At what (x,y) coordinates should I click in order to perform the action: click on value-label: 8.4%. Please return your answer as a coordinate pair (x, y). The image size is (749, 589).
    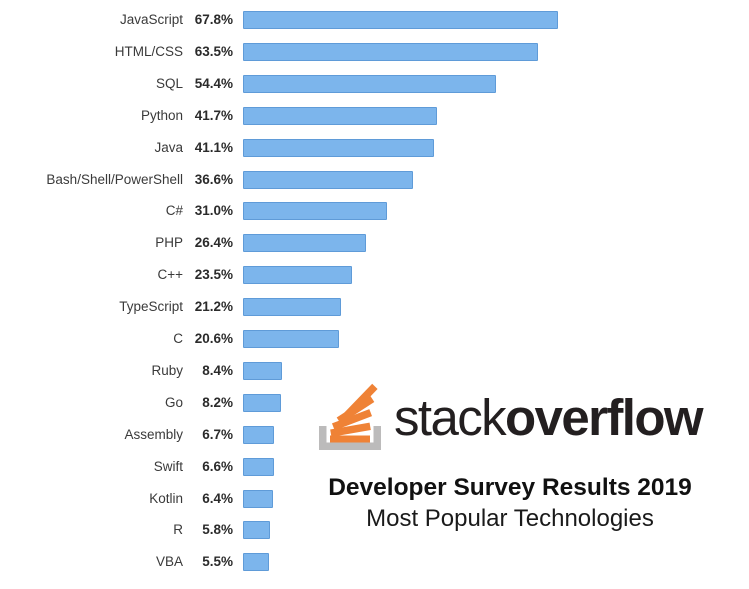
    Looking at the image, I should click on (217, 370).